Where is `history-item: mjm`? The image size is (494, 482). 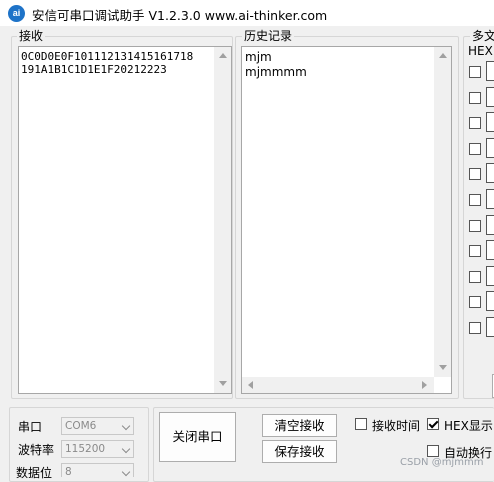 history-item: mjm is located at coordinates (258, 57).